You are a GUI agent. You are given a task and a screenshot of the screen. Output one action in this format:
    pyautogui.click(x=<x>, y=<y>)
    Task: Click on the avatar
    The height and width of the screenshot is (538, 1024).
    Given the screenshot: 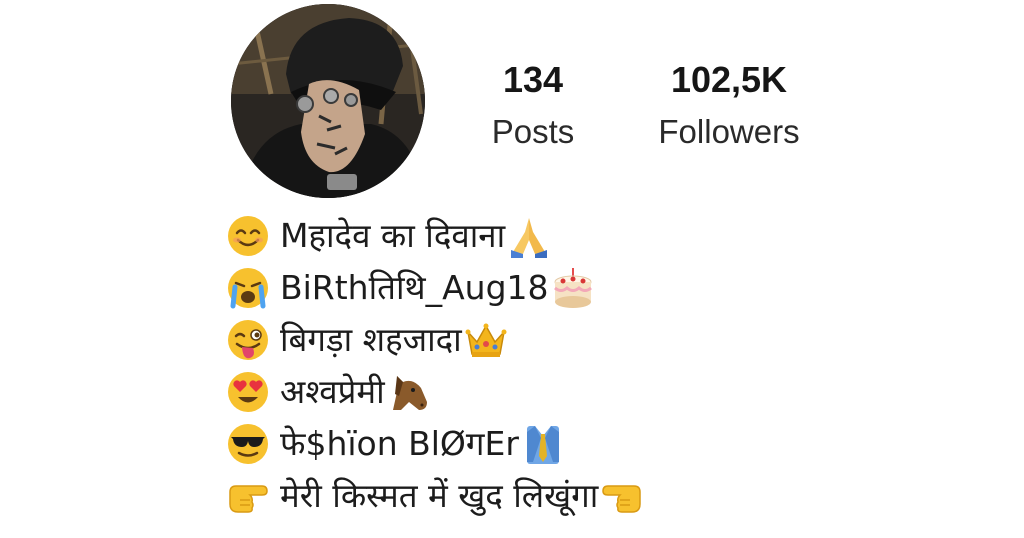 What is the action you would take?
    pyautogui.click(x=328, y=101)
    